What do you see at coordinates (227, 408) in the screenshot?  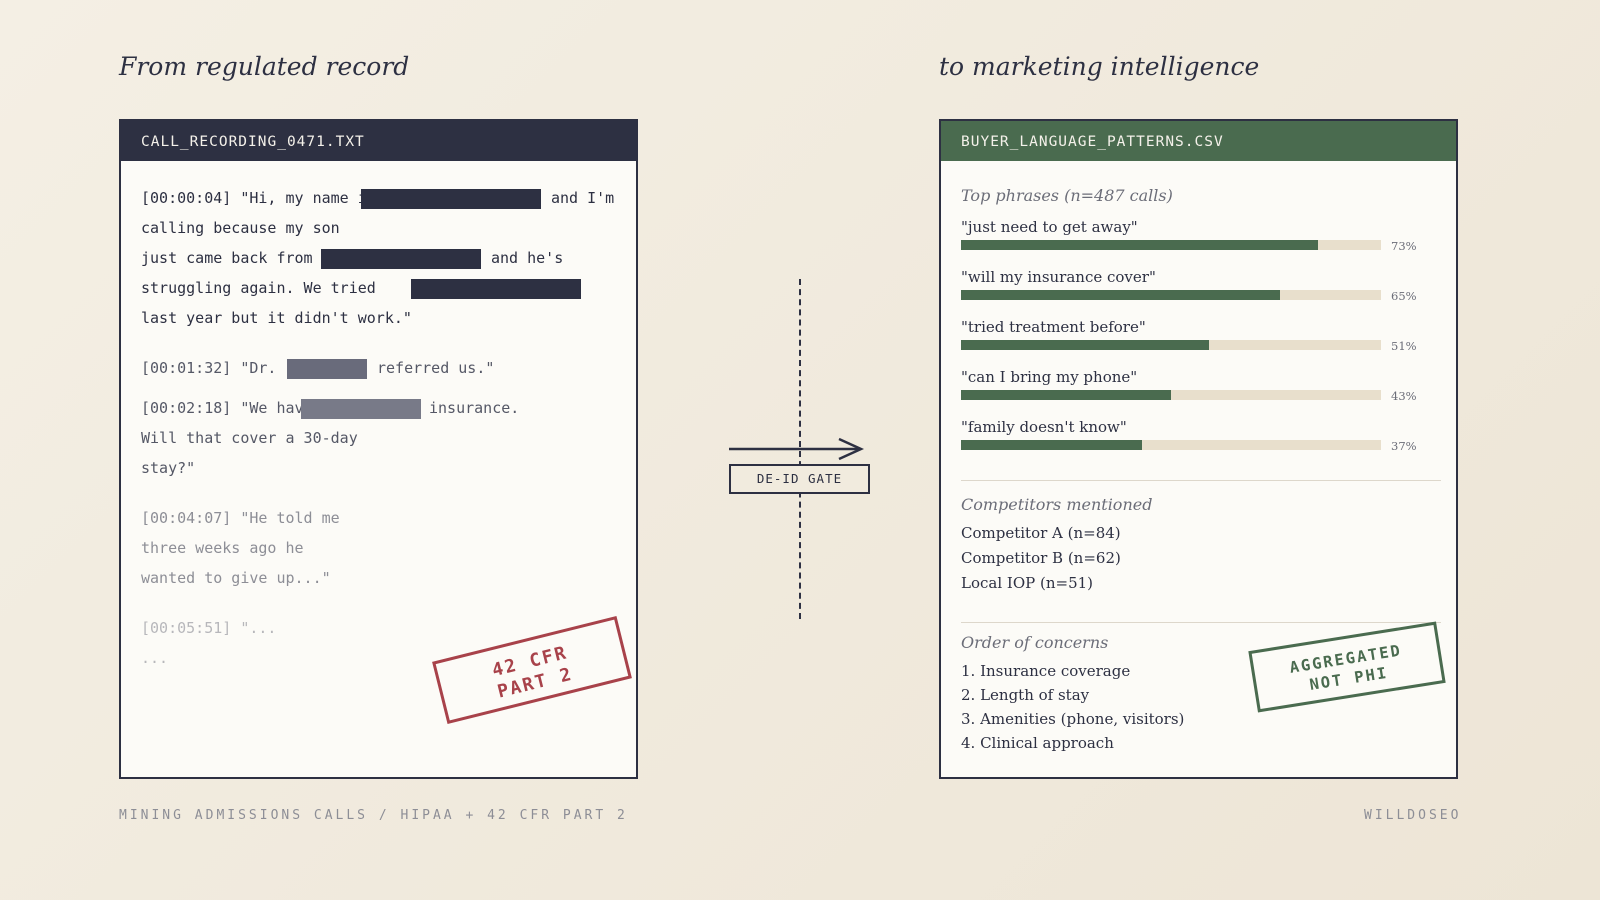 I see `transcript-text: [00:02:18] "We have` at bounding box center [227, 408].